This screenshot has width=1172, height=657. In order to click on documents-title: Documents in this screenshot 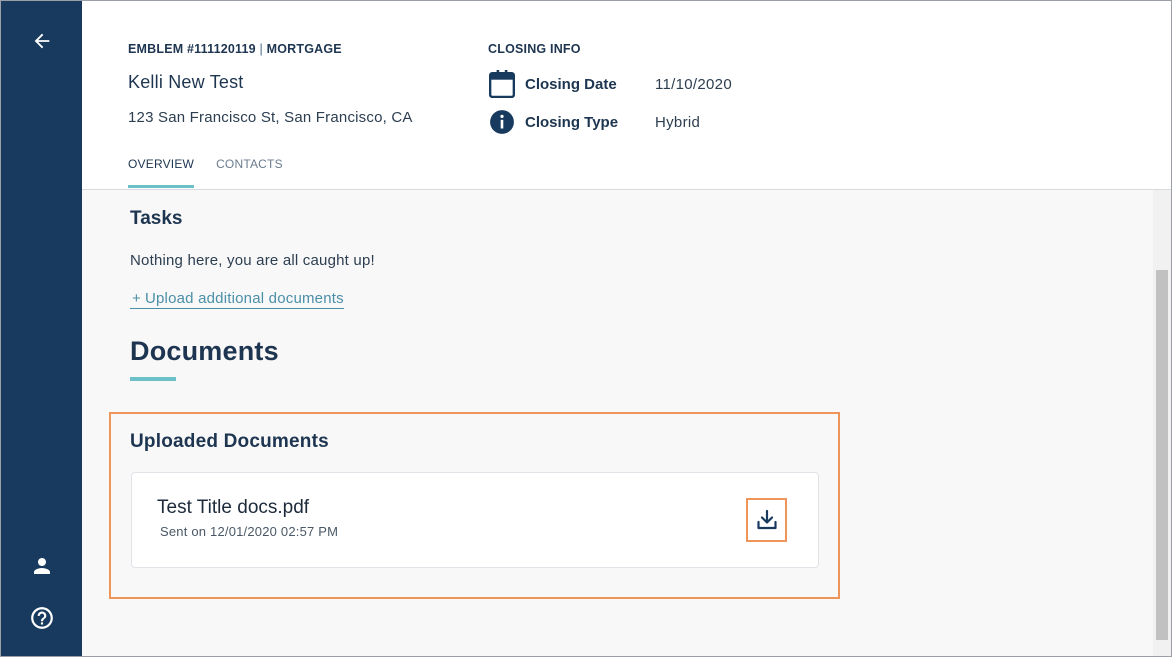, I will do `click(204, 351)`.